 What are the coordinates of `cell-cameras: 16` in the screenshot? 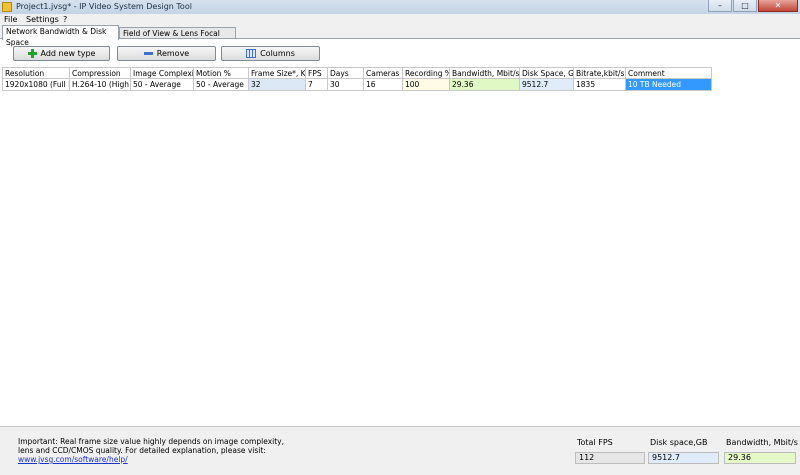 It's located at (383, 85).